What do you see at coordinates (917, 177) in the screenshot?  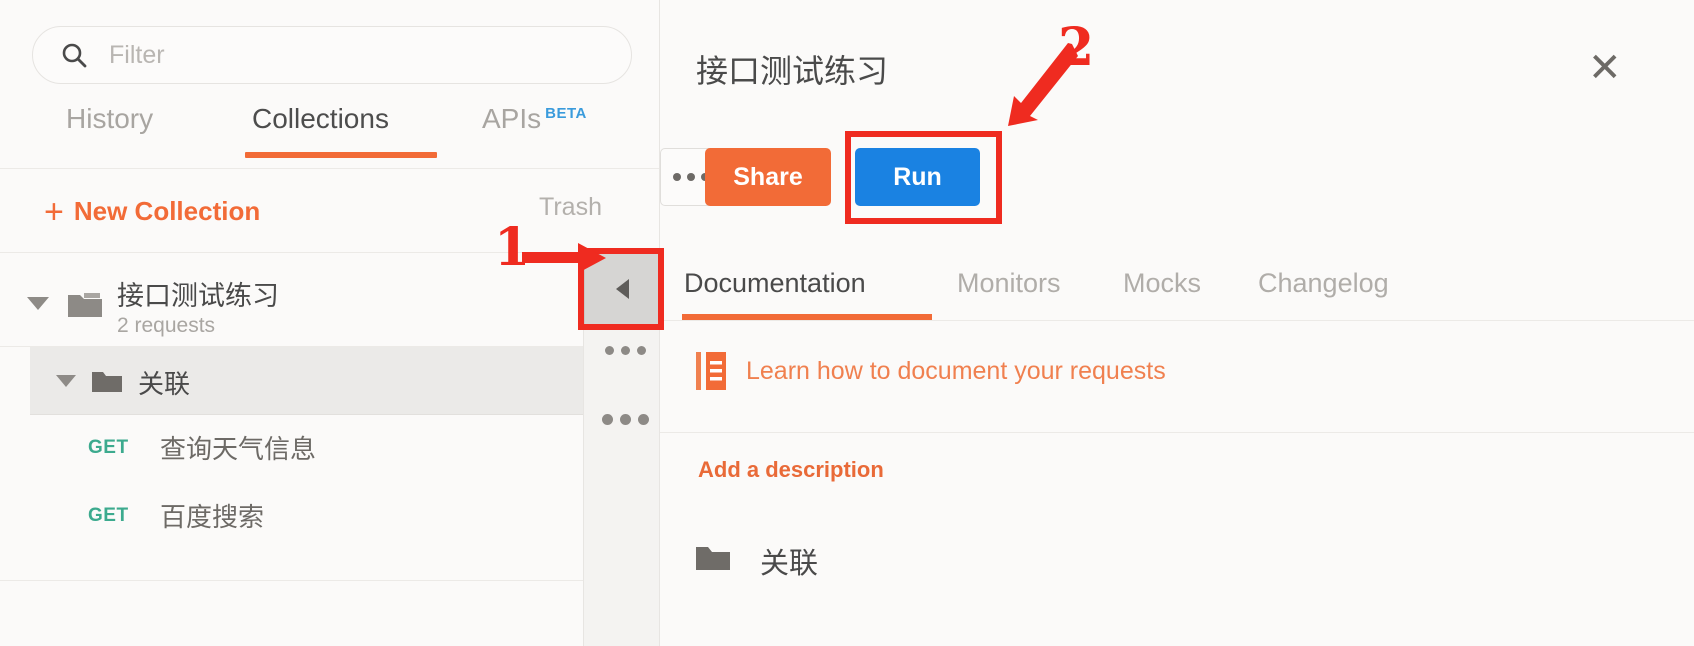 I see `run-button: Run` at bounding box center [917, 177].